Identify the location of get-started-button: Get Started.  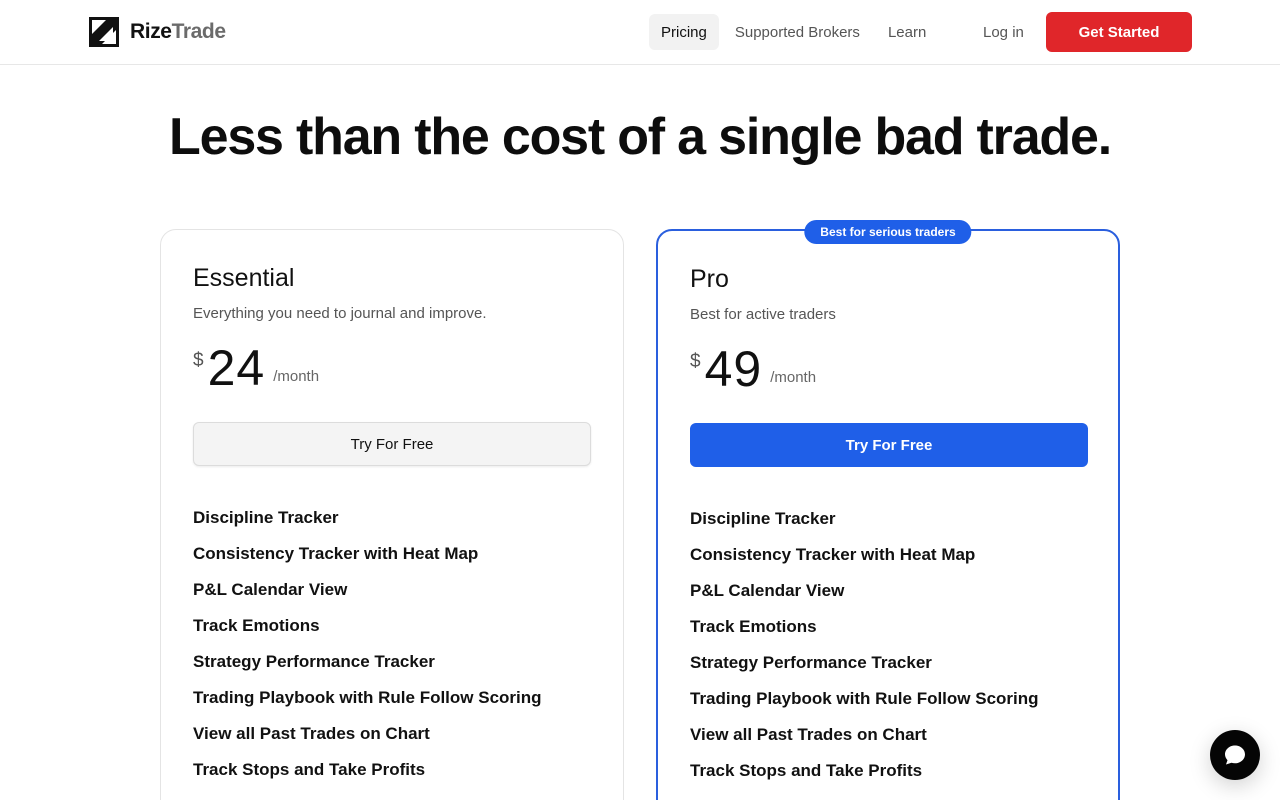
(1119, 32).